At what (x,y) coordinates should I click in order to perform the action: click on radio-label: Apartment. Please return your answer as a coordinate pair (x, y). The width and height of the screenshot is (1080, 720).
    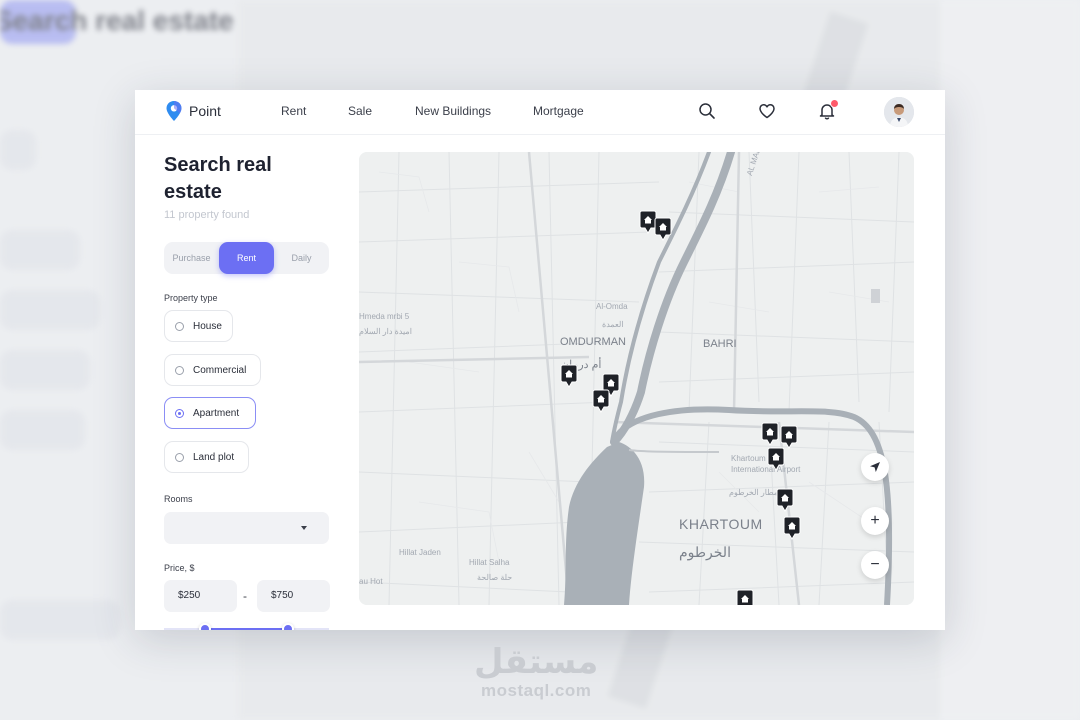
    Looking at the image, I should click on (216, 413).